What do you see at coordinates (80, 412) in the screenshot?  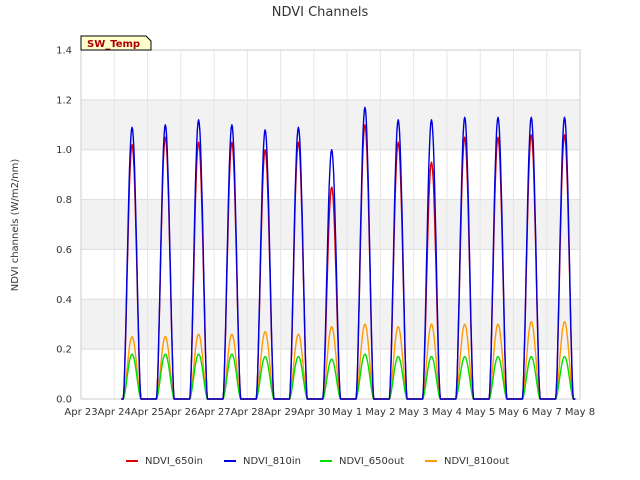 I see `x-tick-label: Apr 23` at bounding box center [80, 412].